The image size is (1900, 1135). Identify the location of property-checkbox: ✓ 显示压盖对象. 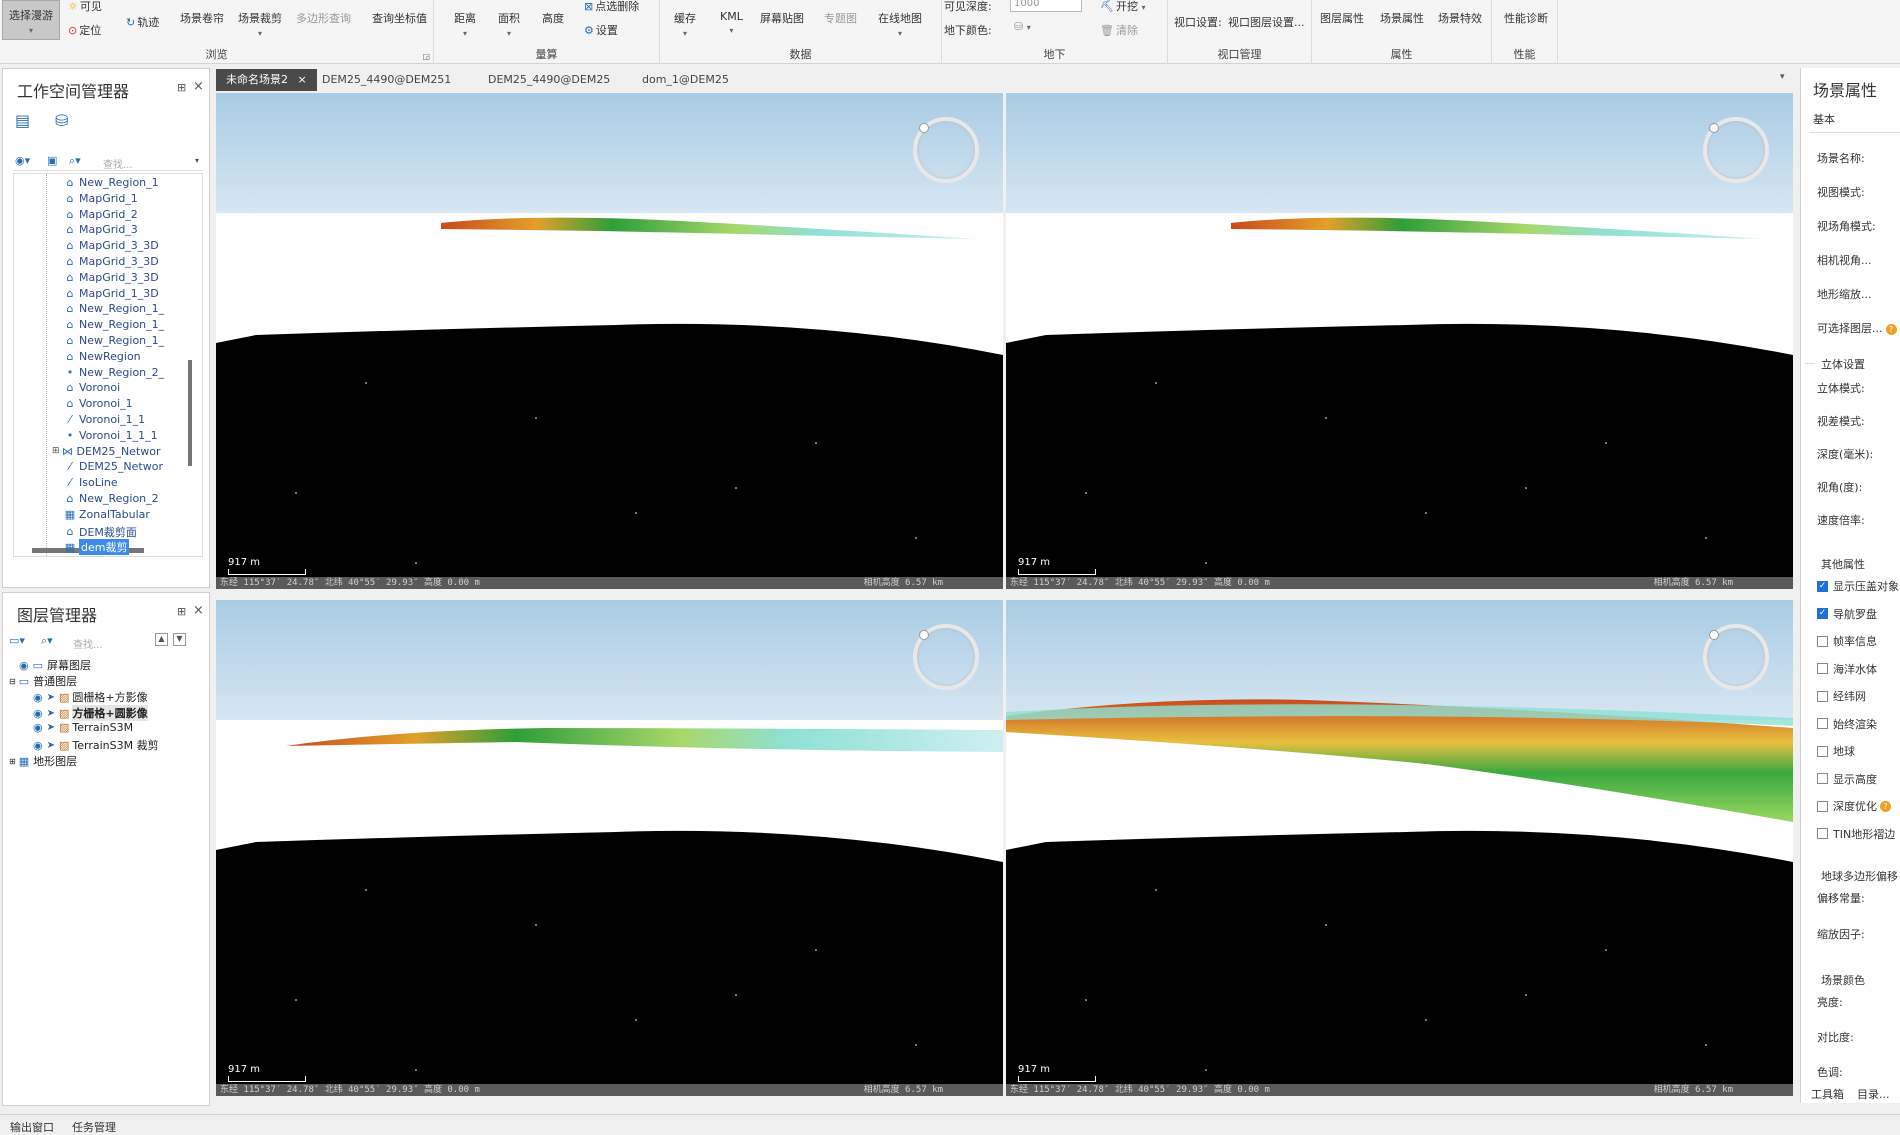
(1858, 586).